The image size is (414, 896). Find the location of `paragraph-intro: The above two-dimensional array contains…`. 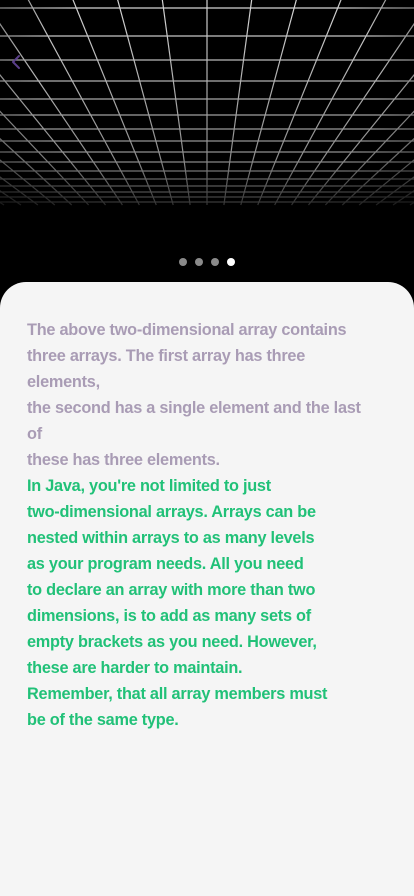

paragraph-intro: The above two-dimensional array contains… is located at coordinates (194, 395).